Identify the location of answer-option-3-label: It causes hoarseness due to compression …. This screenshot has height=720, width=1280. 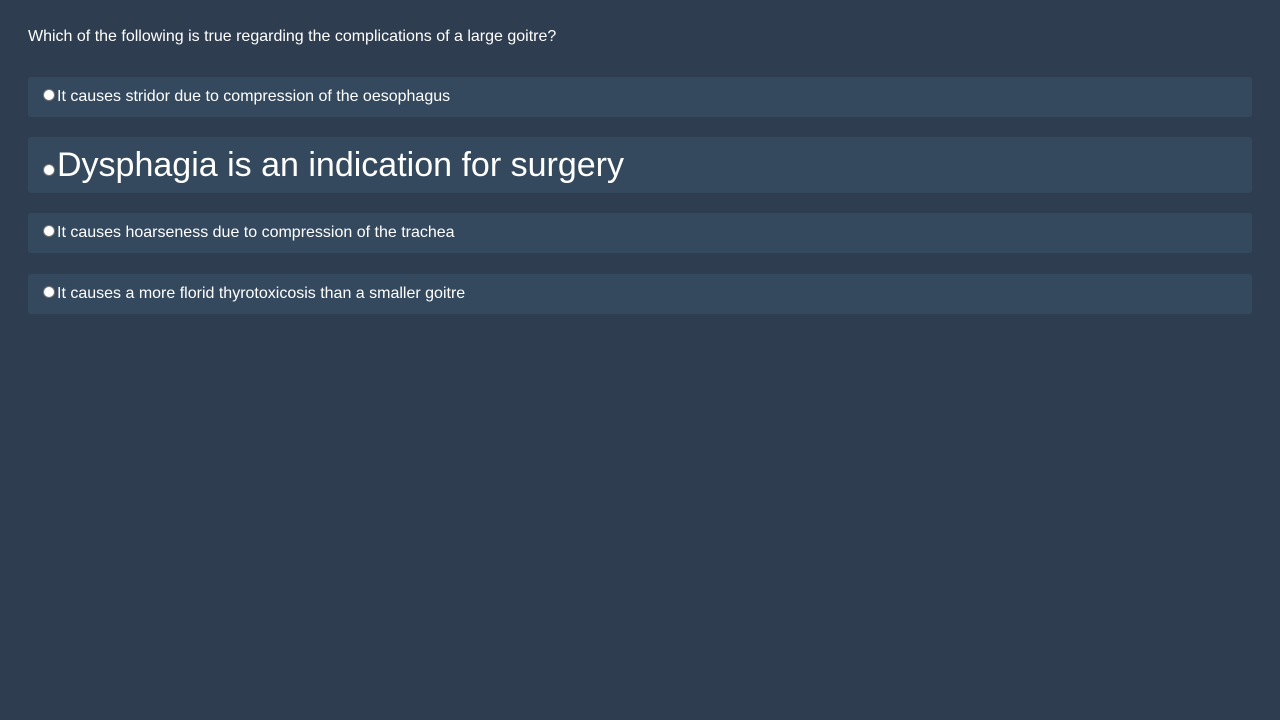
(256, 232).